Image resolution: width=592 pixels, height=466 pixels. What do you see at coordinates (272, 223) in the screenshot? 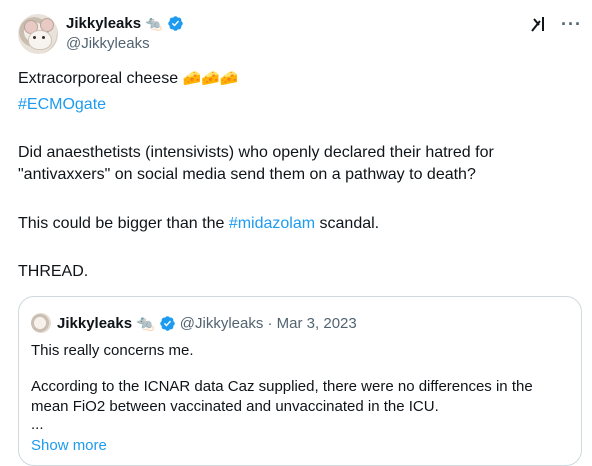
I see `hashtag-midazolam: #midazolam` at bounding box center [272, 223].